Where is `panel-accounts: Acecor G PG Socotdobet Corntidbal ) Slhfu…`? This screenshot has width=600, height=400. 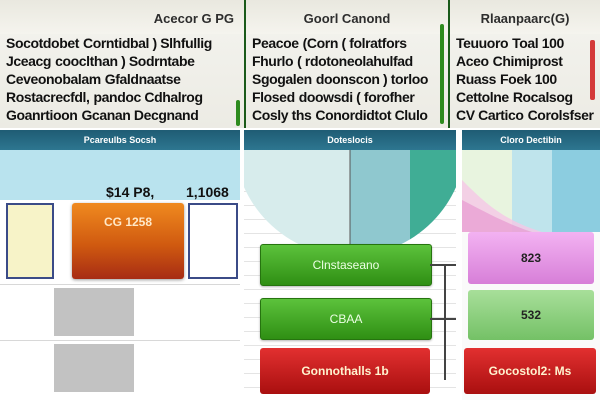 panel-accounts: Acecor G PG Socotdobet Corntidbal ) Slhfu… is located at coordinates (123, 64).